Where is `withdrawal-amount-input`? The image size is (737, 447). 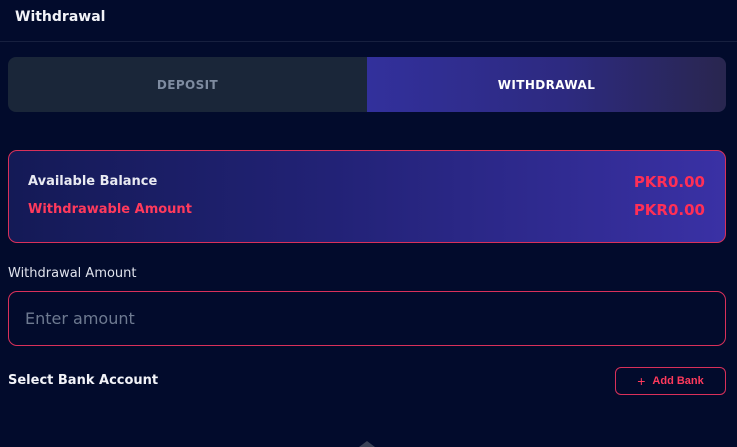 withdrawal-amount-input is located at coordinates (365, 318).